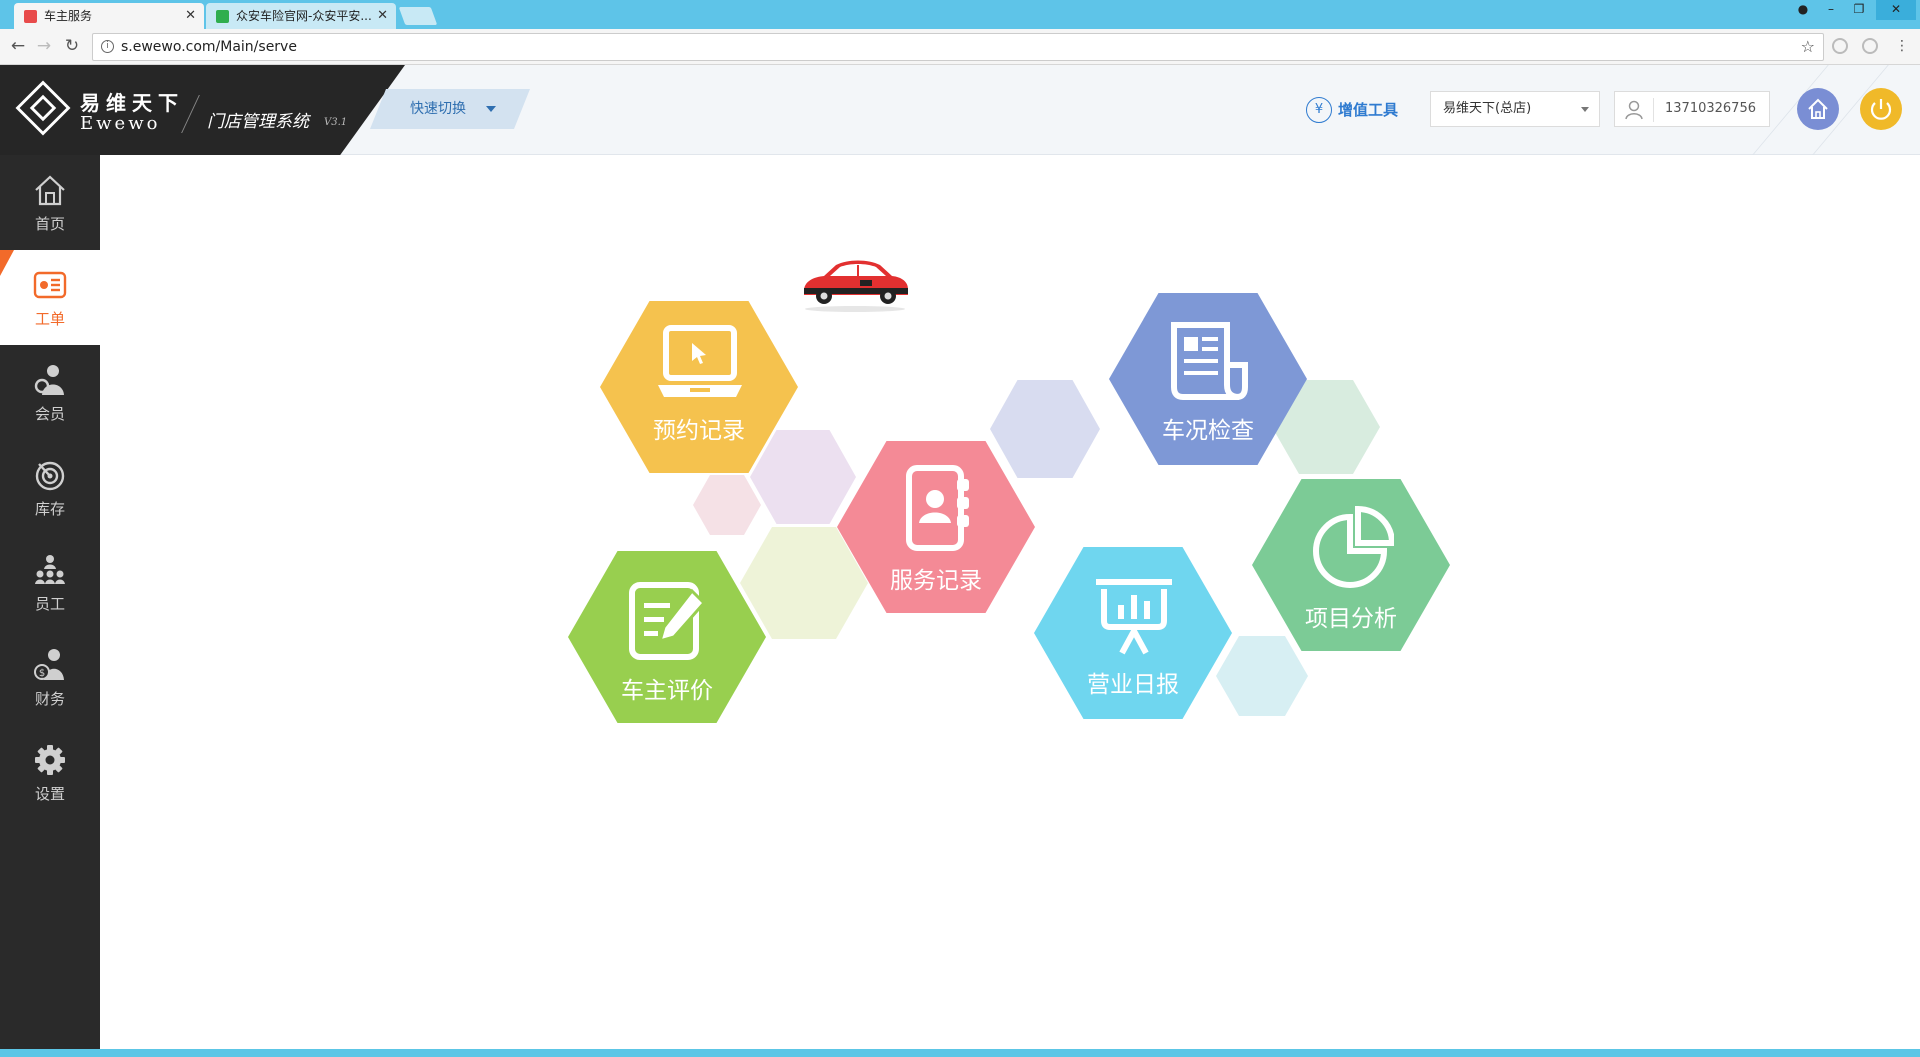 This screenshot has width=1920, height=1057. Describe the element at coordinates (49, 509) in the screenshot. I see `sidebar-item-label: 库存` at that location.